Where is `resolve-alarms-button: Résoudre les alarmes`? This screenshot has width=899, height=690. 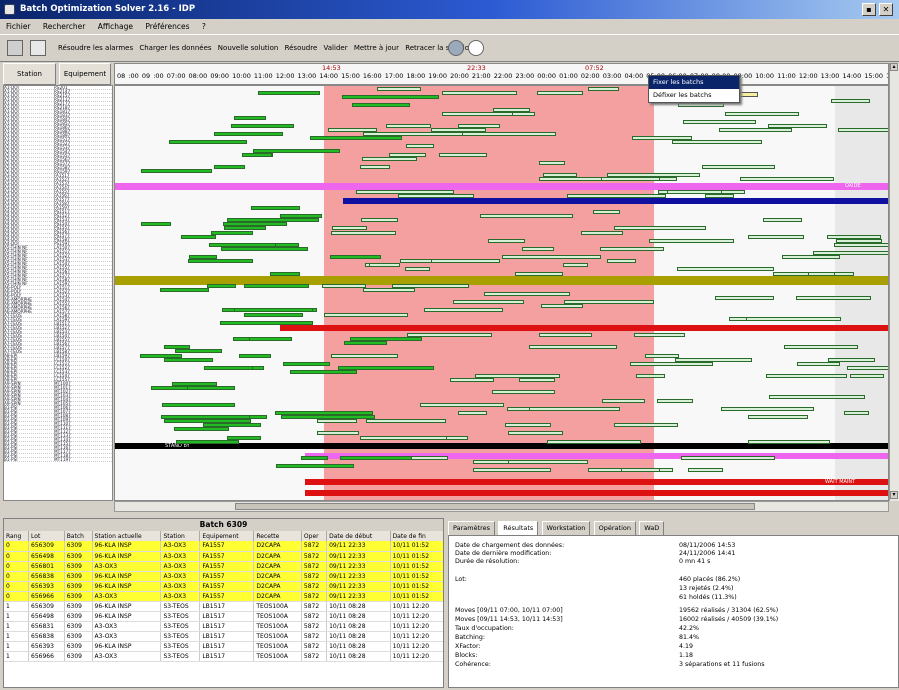
resolve-alarms-button: Résoudre les alarmes is located at coordinates (95, 48).